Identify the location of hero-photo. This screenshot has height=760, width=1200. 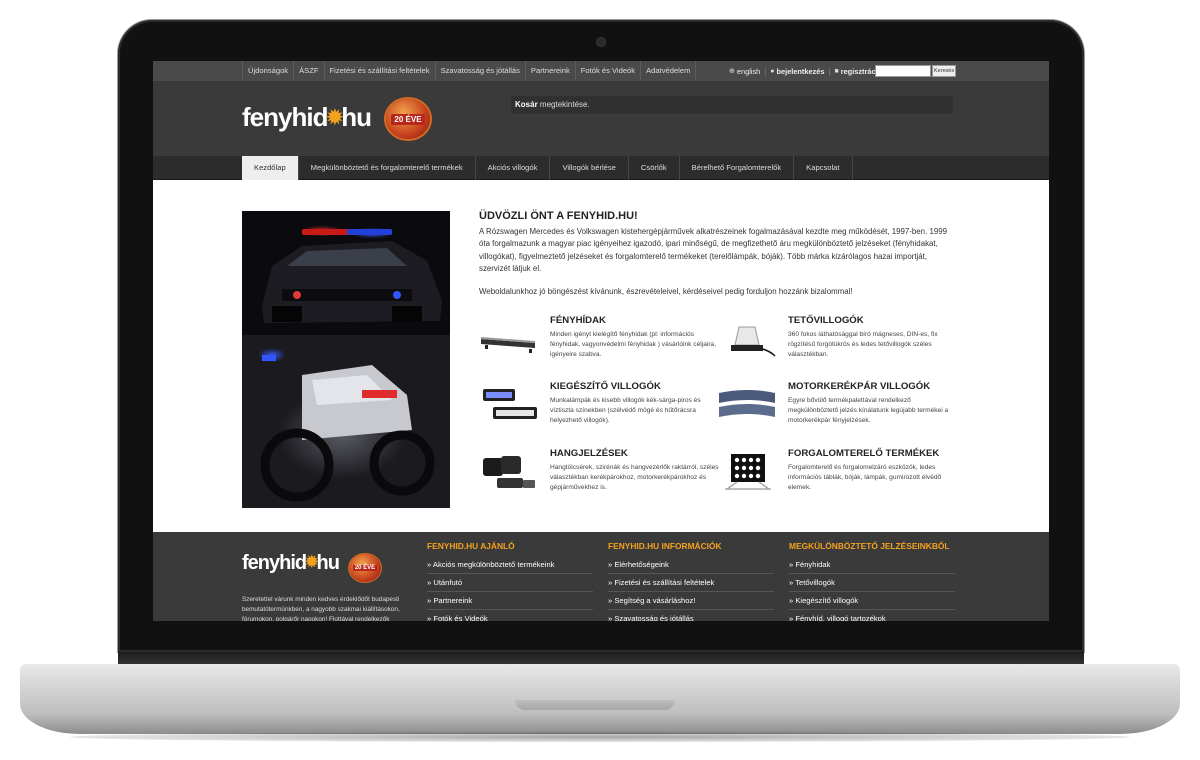
(346, 359).